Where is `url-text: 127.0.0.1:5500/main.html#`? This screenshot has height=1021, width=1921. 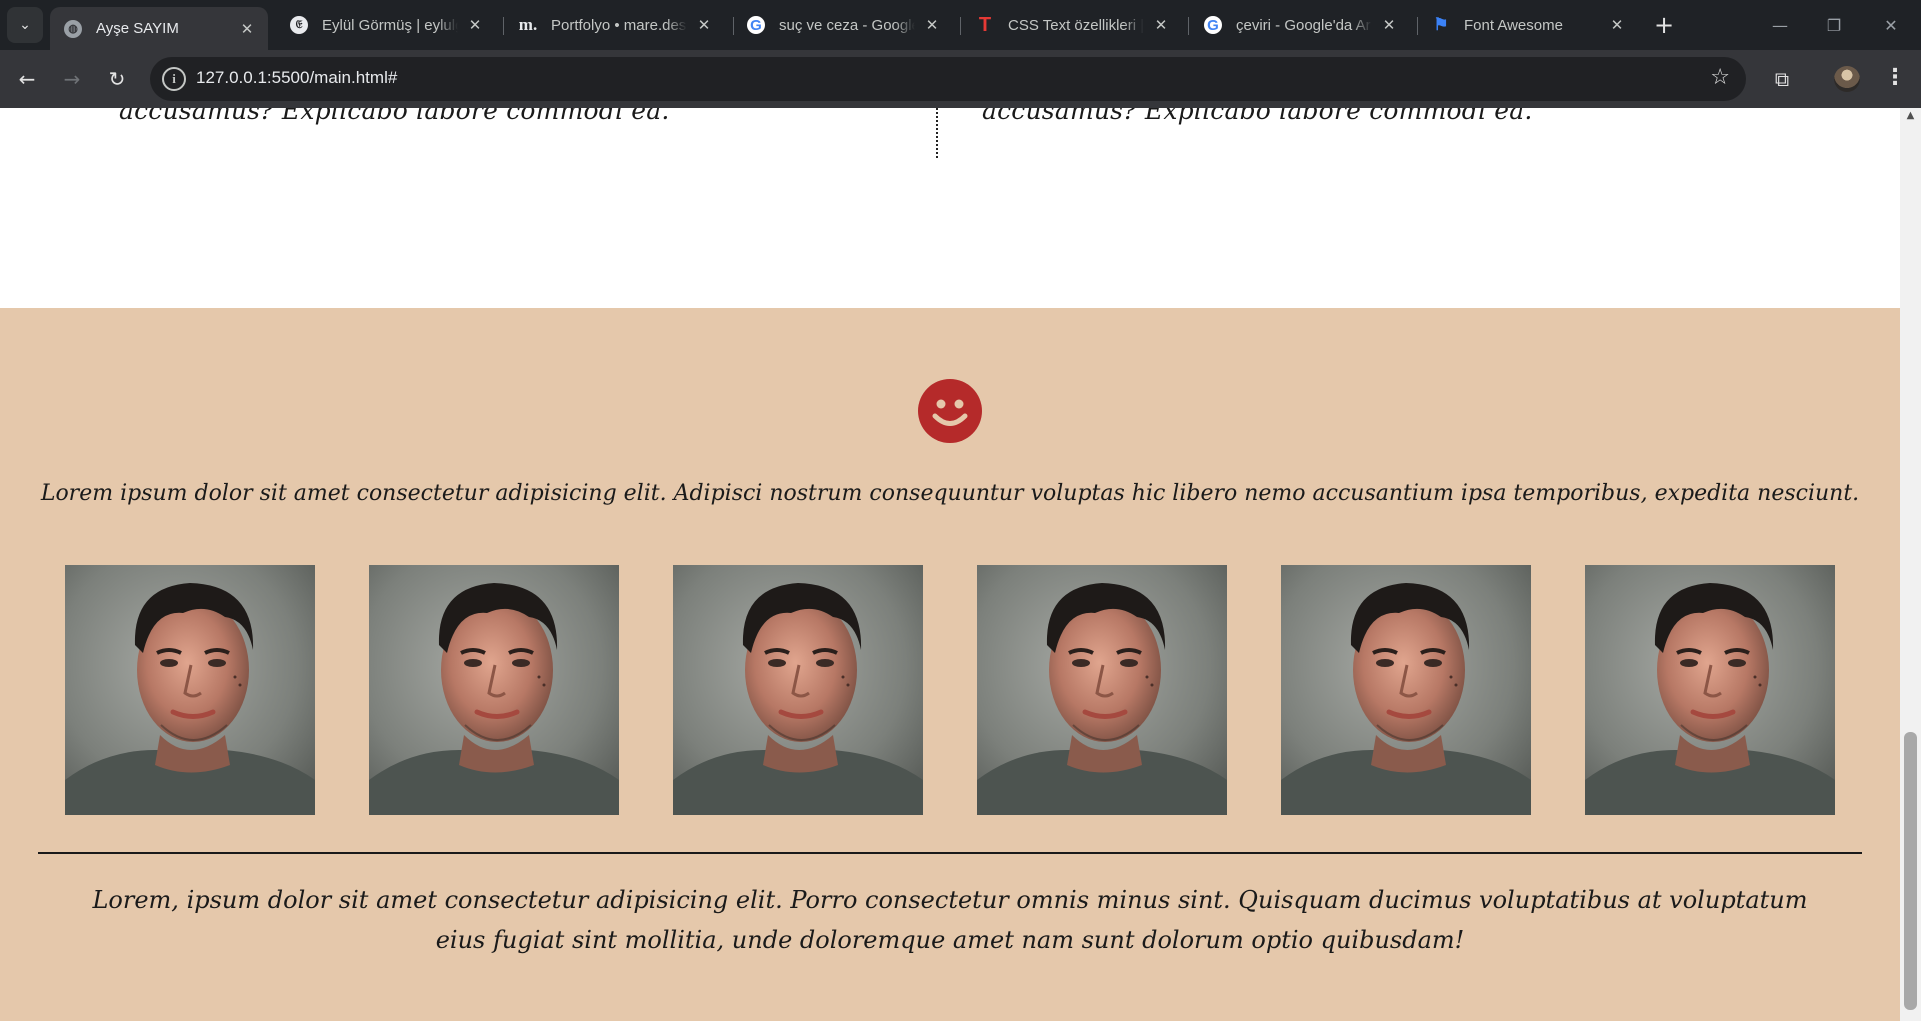 url-text: 127.0.0.1:5500/main.html# is located at coordinates (296, 78).